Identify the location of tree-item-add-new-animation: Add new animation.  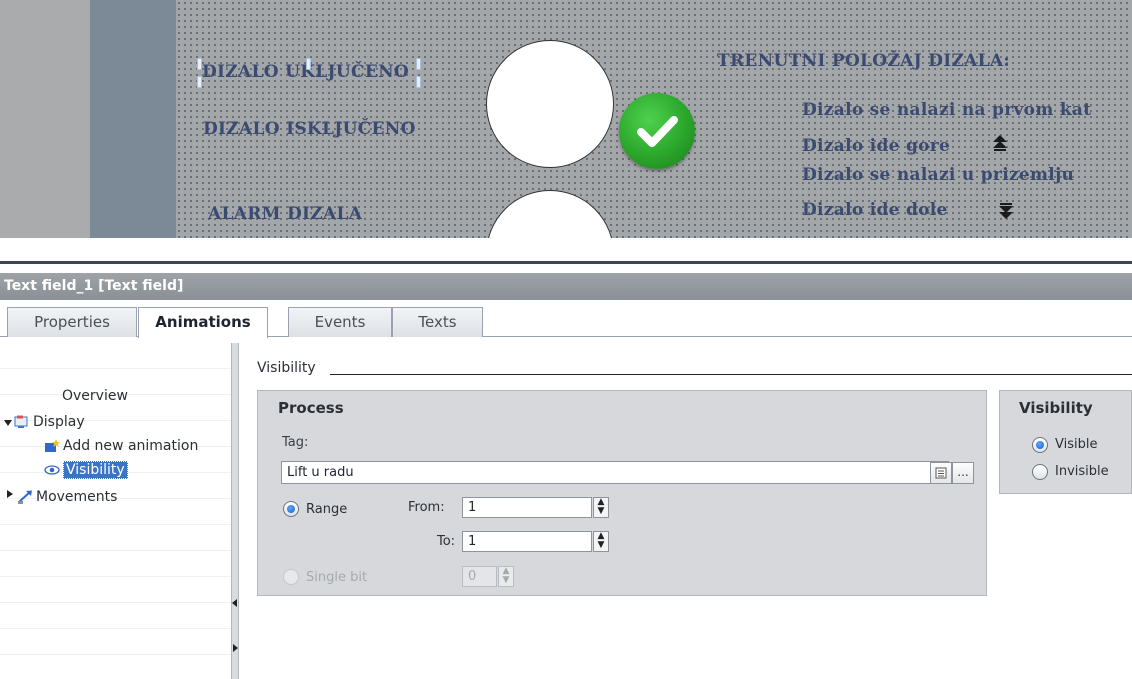
(121, 446).